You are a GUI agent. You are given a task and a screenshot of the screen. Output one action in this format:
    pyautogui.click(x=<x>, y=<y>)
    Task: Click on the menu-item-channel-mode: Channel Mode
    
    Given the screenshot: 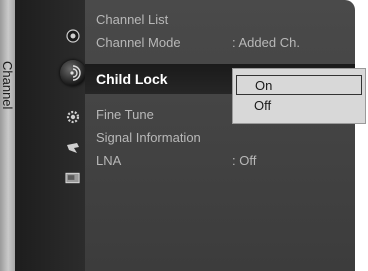 What is the action you would take?
    pyautogui.click(x=138, y=42)
    